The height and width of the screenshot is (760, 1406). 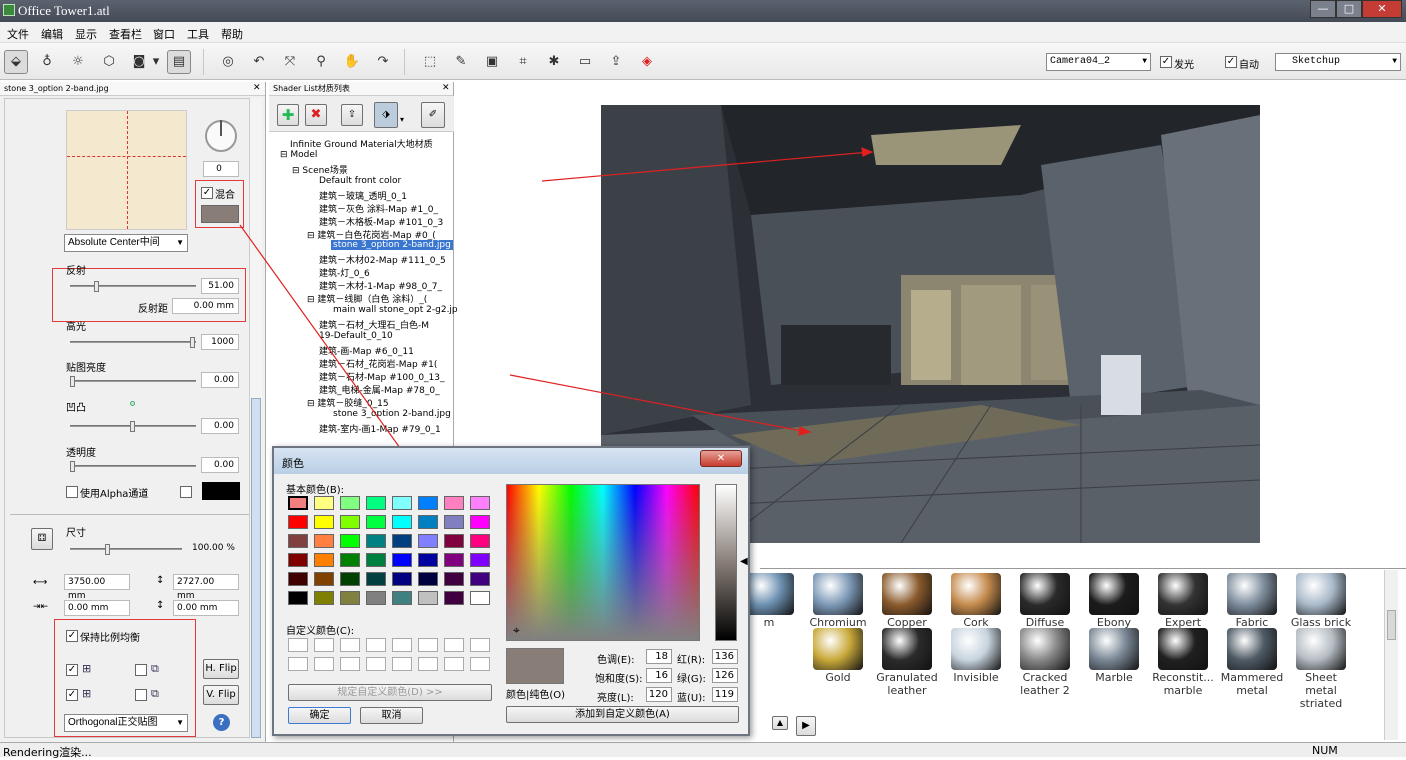 What do you see at coordinates (198, 34) in the screenshot?
I see `menu-tools: 工具` at bounding box center [198, 34].